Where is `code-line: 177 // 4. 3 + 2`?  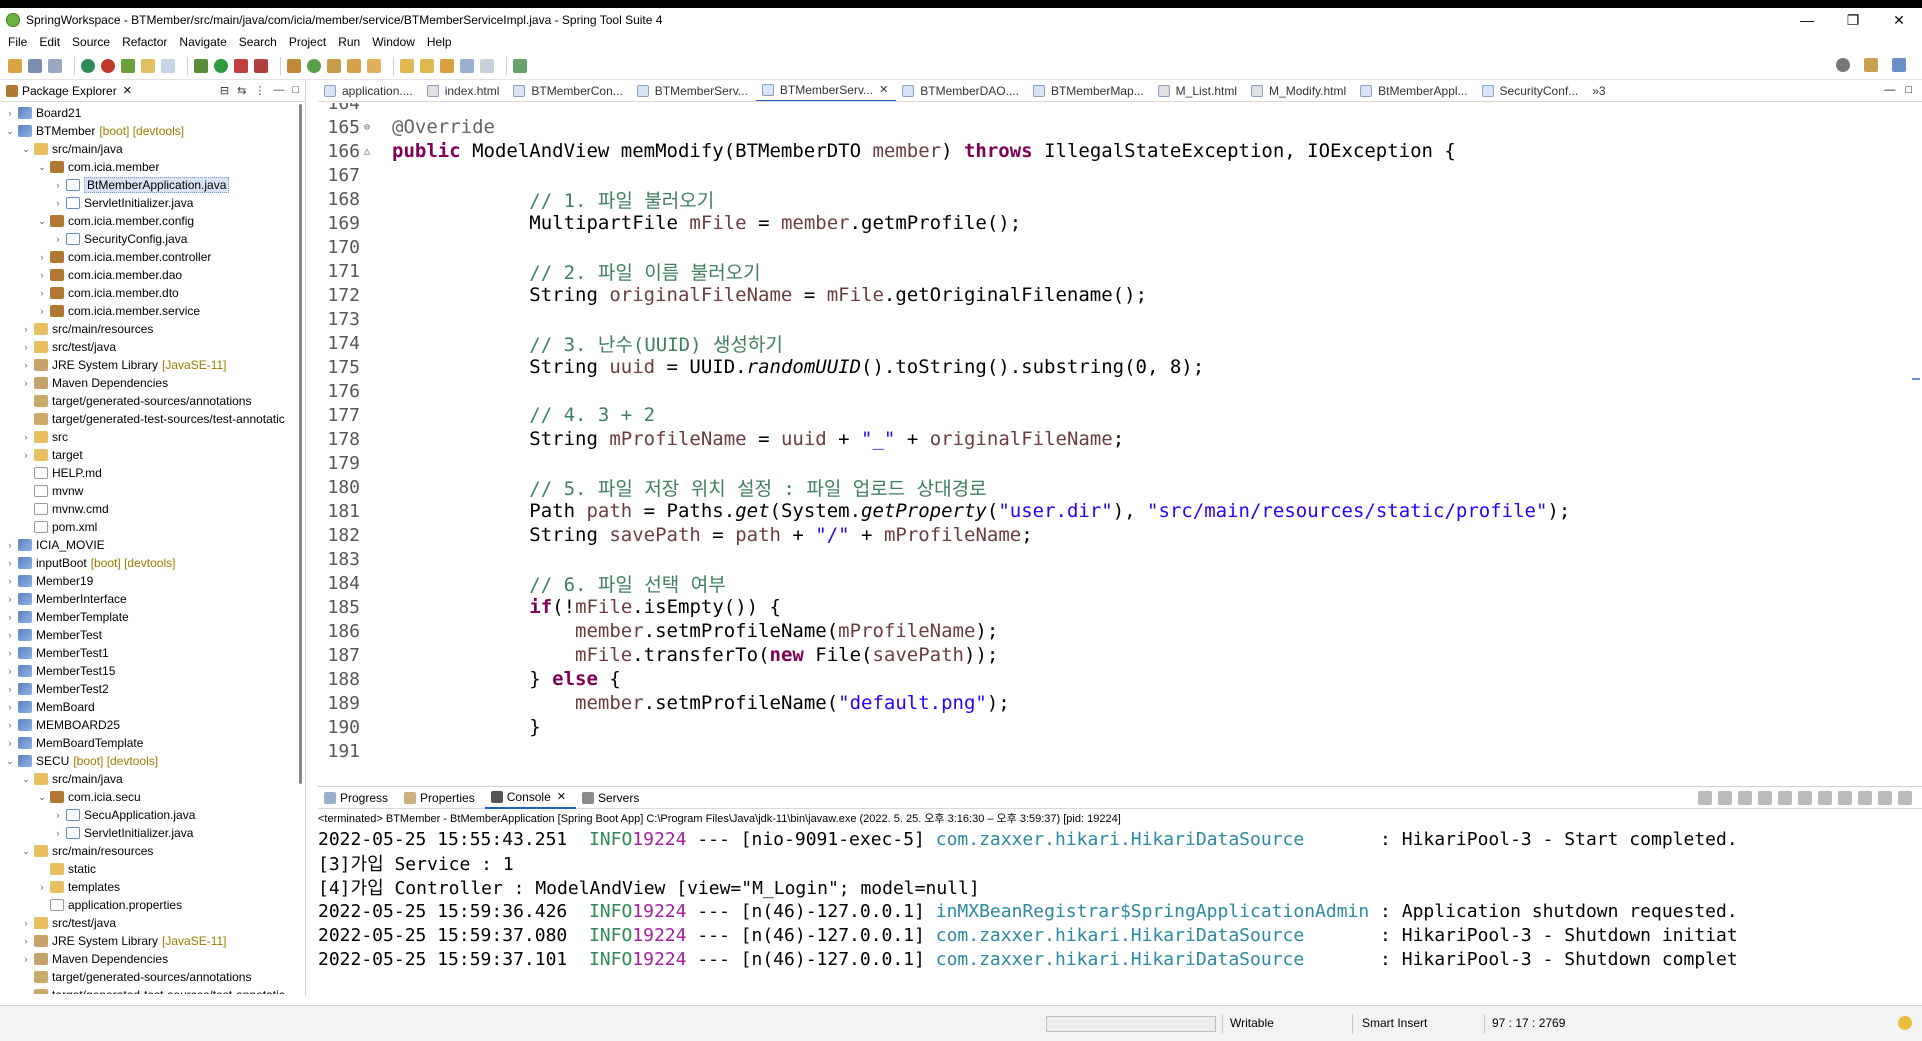 code-line: 177 // 4. 3 + 2 is located at coordinates (1108, 415).